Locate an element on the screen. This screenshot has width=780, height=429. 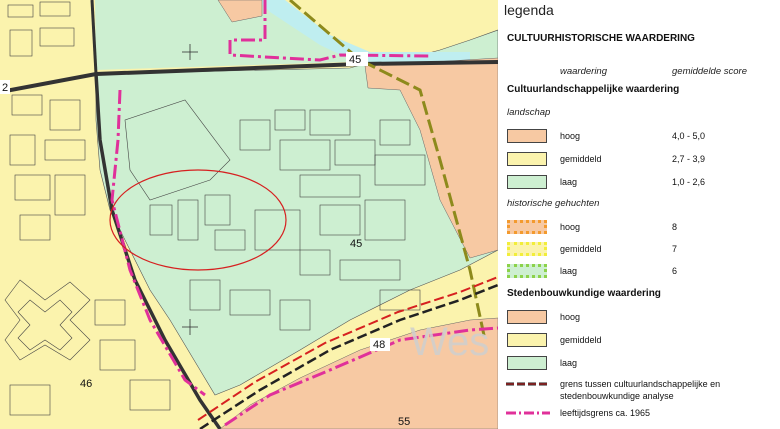
score-landschap-hoog: 4,0 - 5,0 is located at coordinates (689, 136).